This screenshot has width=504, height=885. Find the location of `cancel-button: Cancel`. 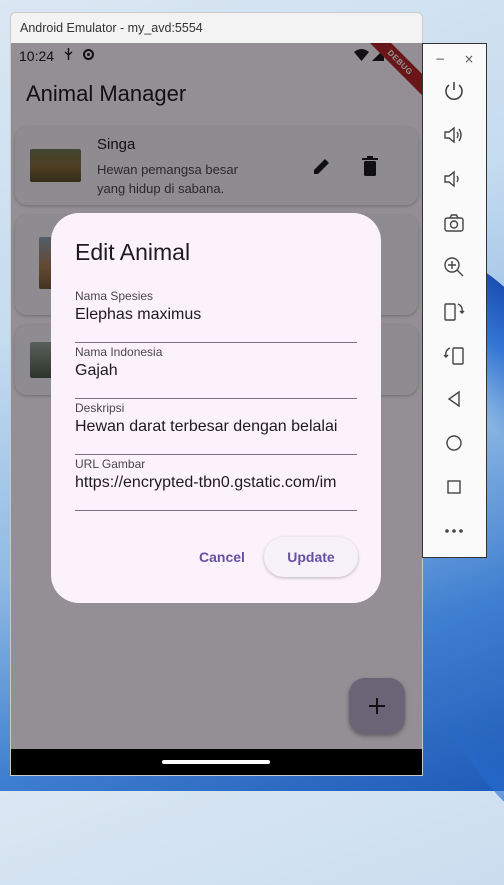

cancel-button: Cancel is located at coordinates (222, 557).